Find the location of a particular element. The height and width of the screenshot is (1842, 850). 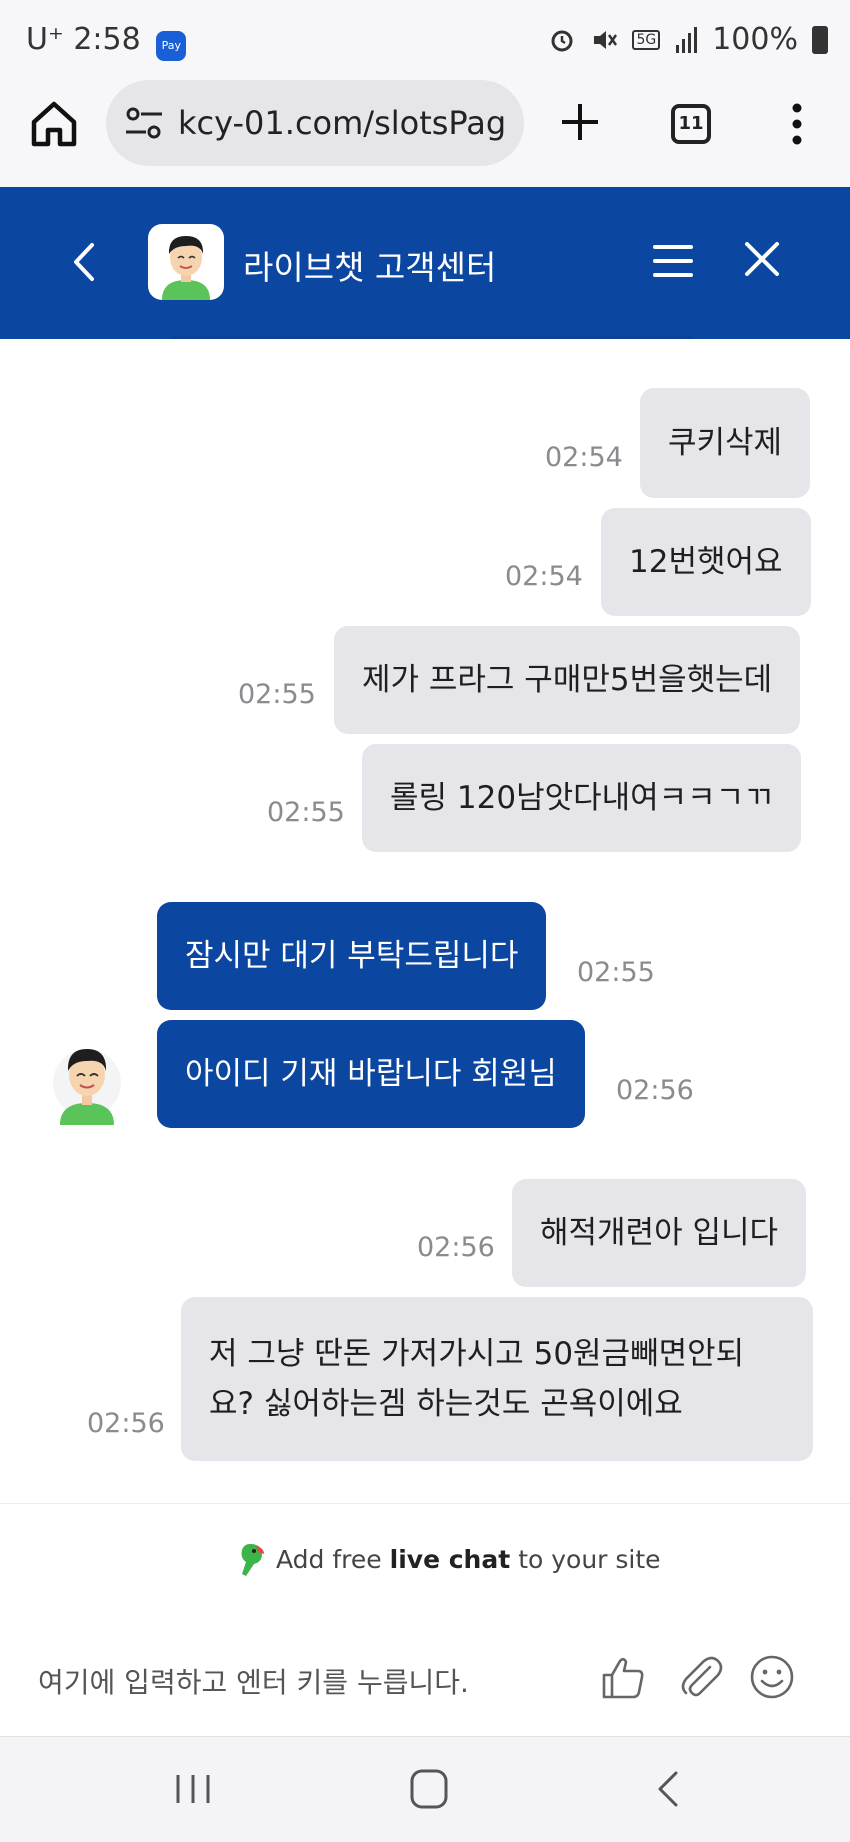

pay-icon: Pay is located at coordinates (171, 46).